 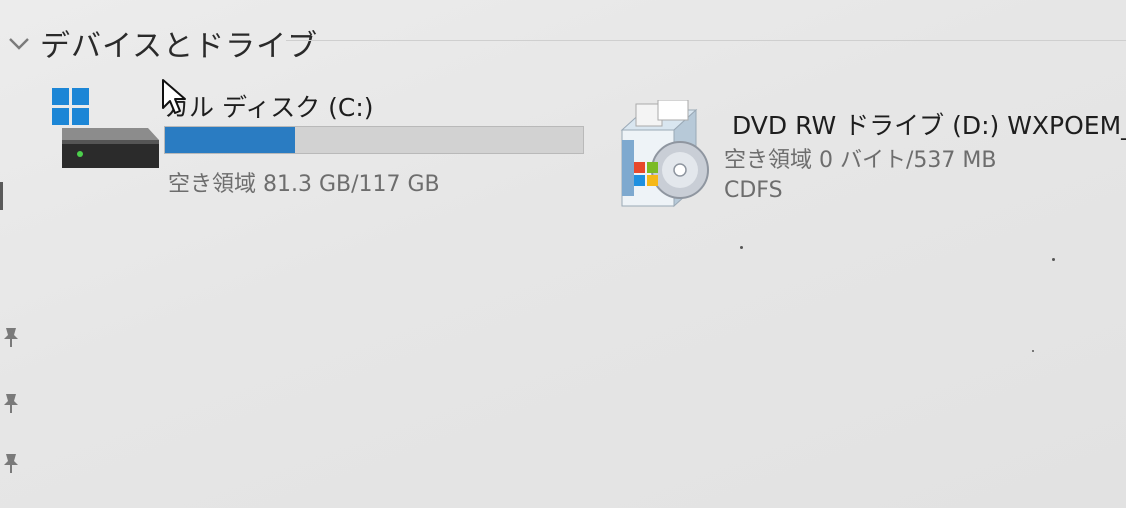 What do you see at coordinates (304, 184) in the screenshot?
I see `free-space-c: 空き領域 81.3 GB/117 GB` at bounding box center [304, 184].